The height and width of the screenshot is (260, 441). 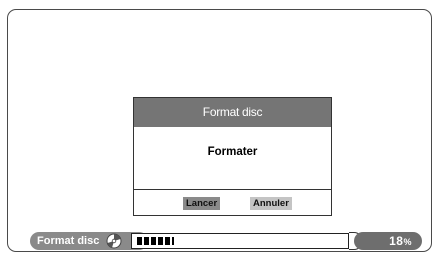 I want to click on status-bar: Format disc 18%, so click(x=226, y=241).